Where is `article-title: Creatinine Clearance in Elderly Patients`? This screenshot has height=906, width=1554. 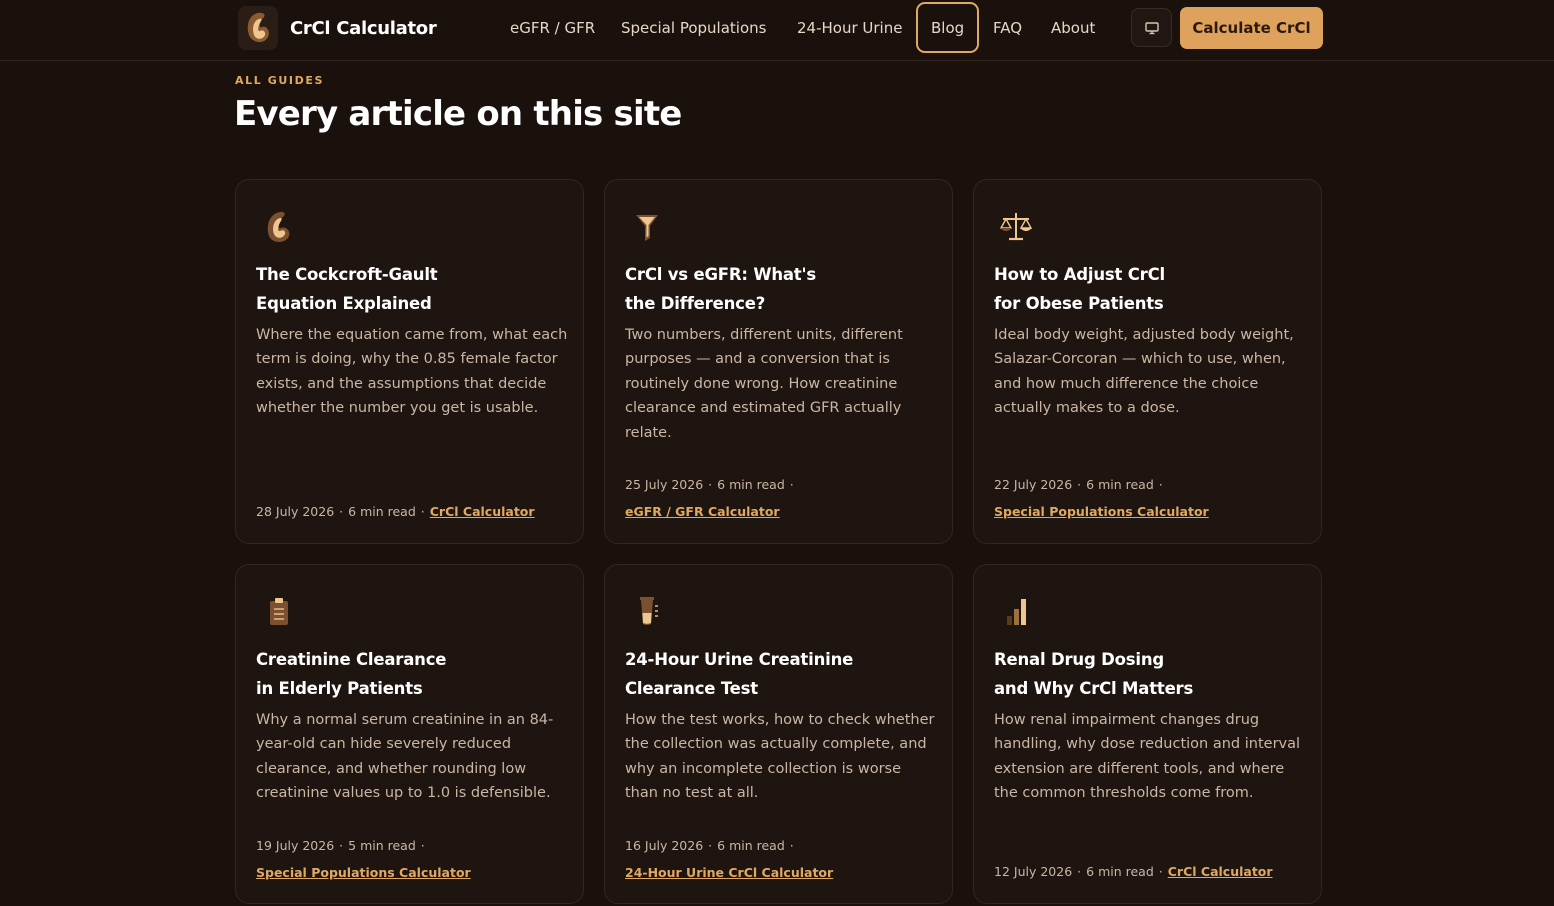 article-title: Creatinine Clearance in Elderly Patients is located at coordinates (406, 674).